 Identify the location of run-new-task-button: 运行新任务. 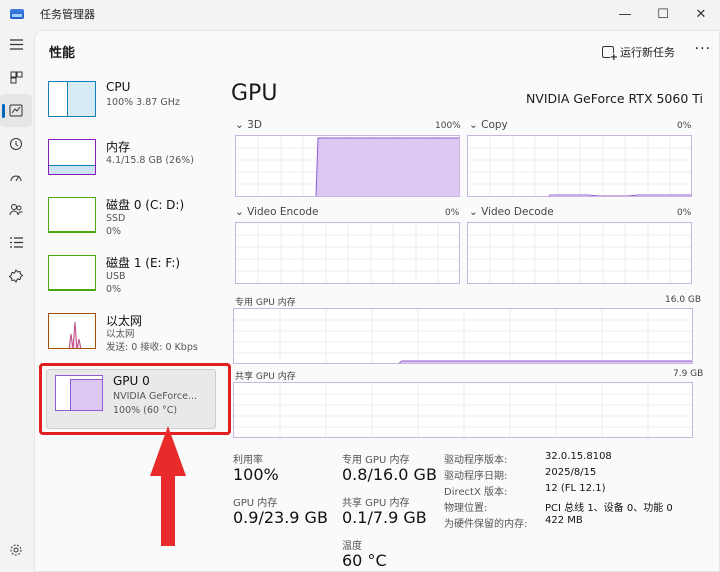
(638, 53).